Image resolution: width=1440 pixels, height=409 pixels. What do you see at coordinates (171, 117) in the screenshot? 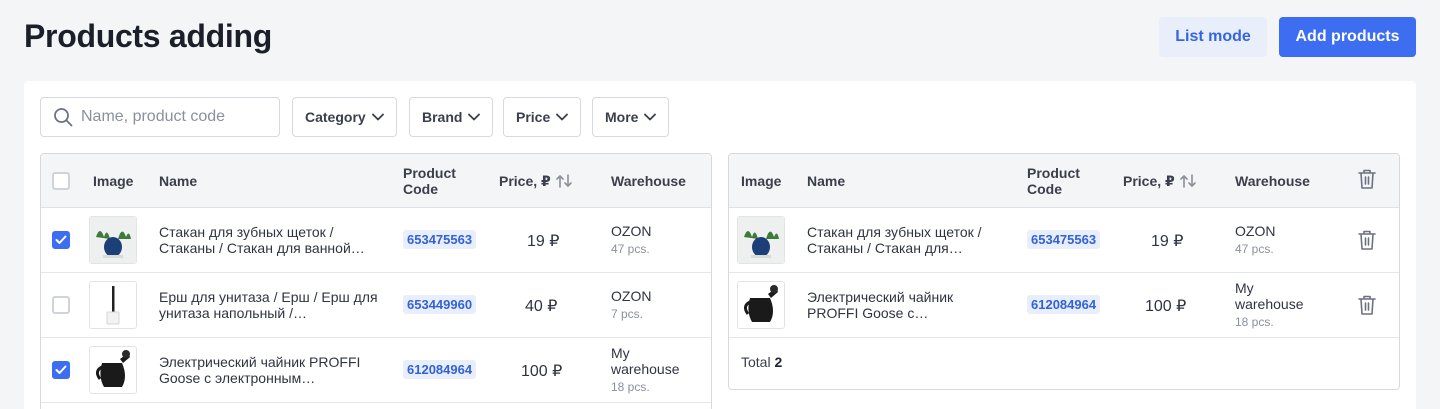
I see `search-input` at bounding box center [171, 117].